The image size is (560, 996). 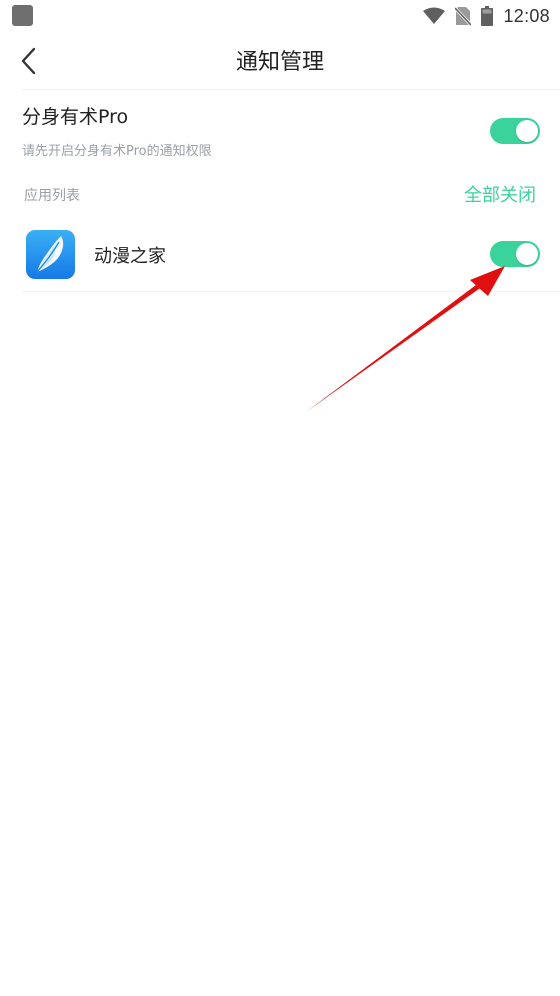 I want to click on page-title: 通知管理, so click(x=279, y=62).